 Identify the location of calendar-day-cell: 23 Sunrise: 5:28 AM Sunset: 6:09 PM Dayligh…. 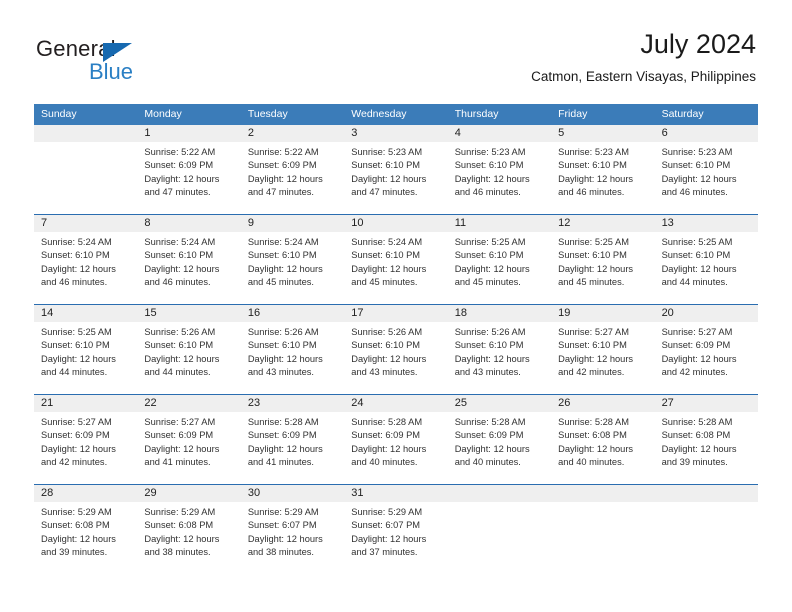
(292, 439).